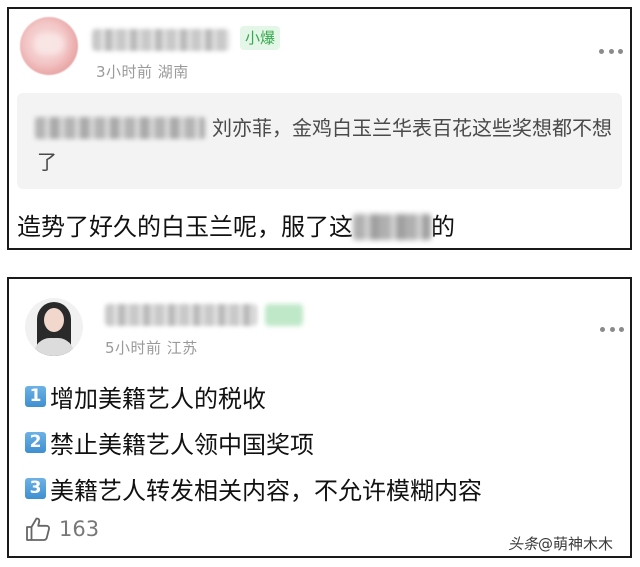 The height and width of the screenshot is (567, 640). Describe the element at coordinates (182, 444) in the screenshot. I see `list-item-text: 禁止美籍艺人领中国奖项` at that location.